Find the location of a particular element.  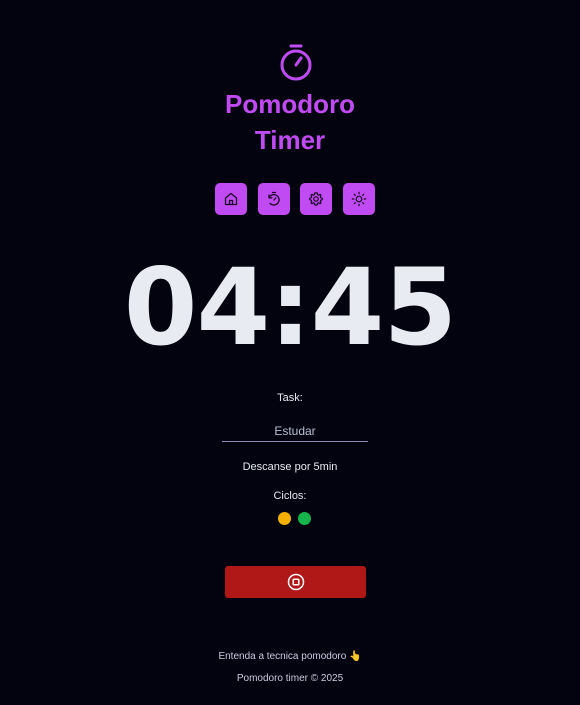

task-input is located at coordinates (295, 431).